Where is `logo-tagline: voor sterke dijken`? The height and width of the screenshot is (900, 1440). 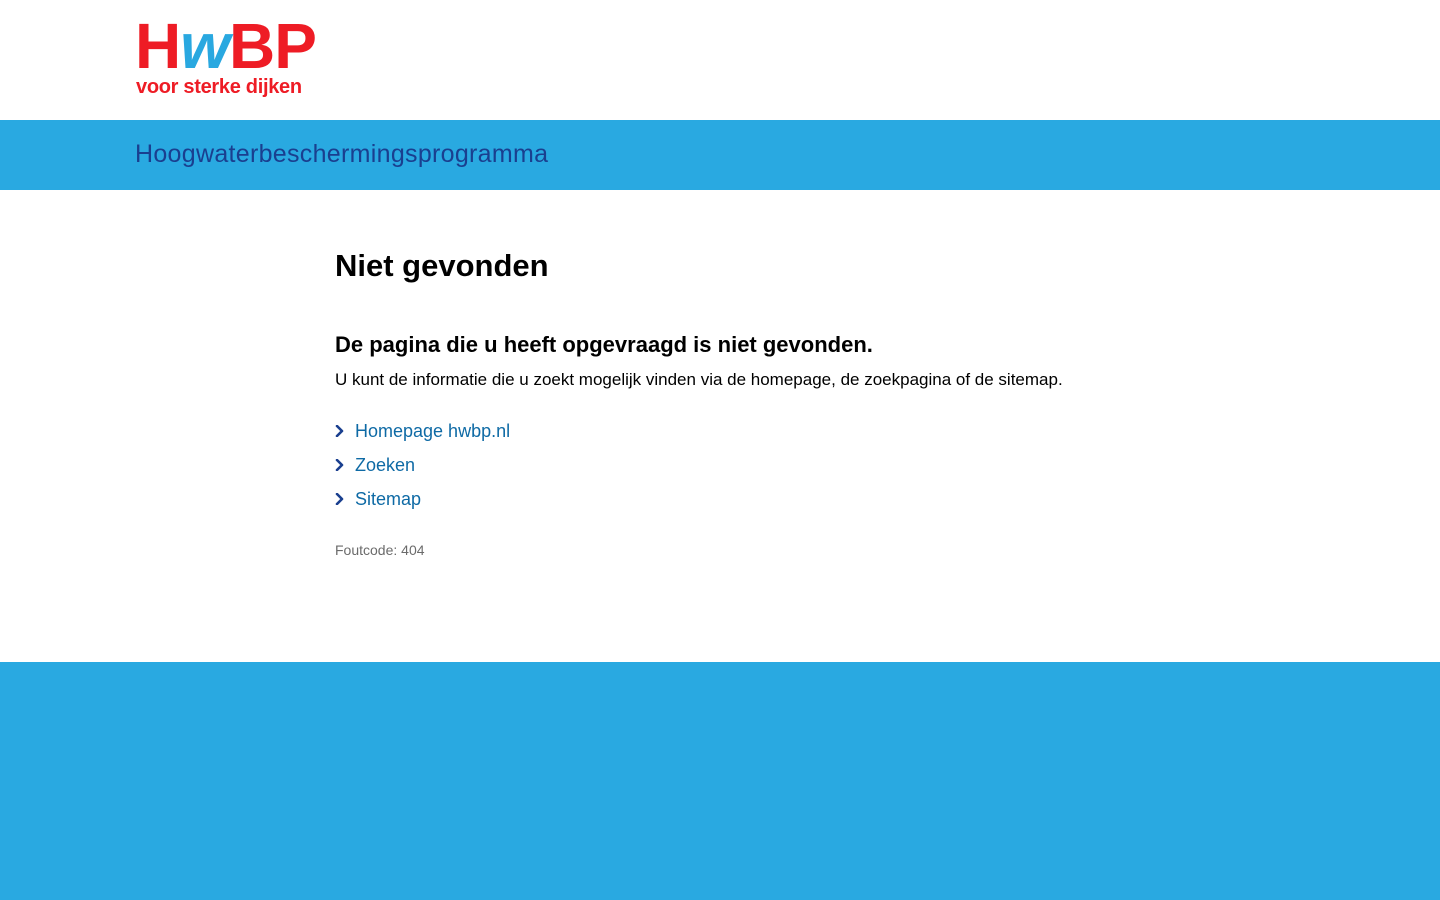 logo-tagline: voor sterke dijken is located at coordinates (219, 87).